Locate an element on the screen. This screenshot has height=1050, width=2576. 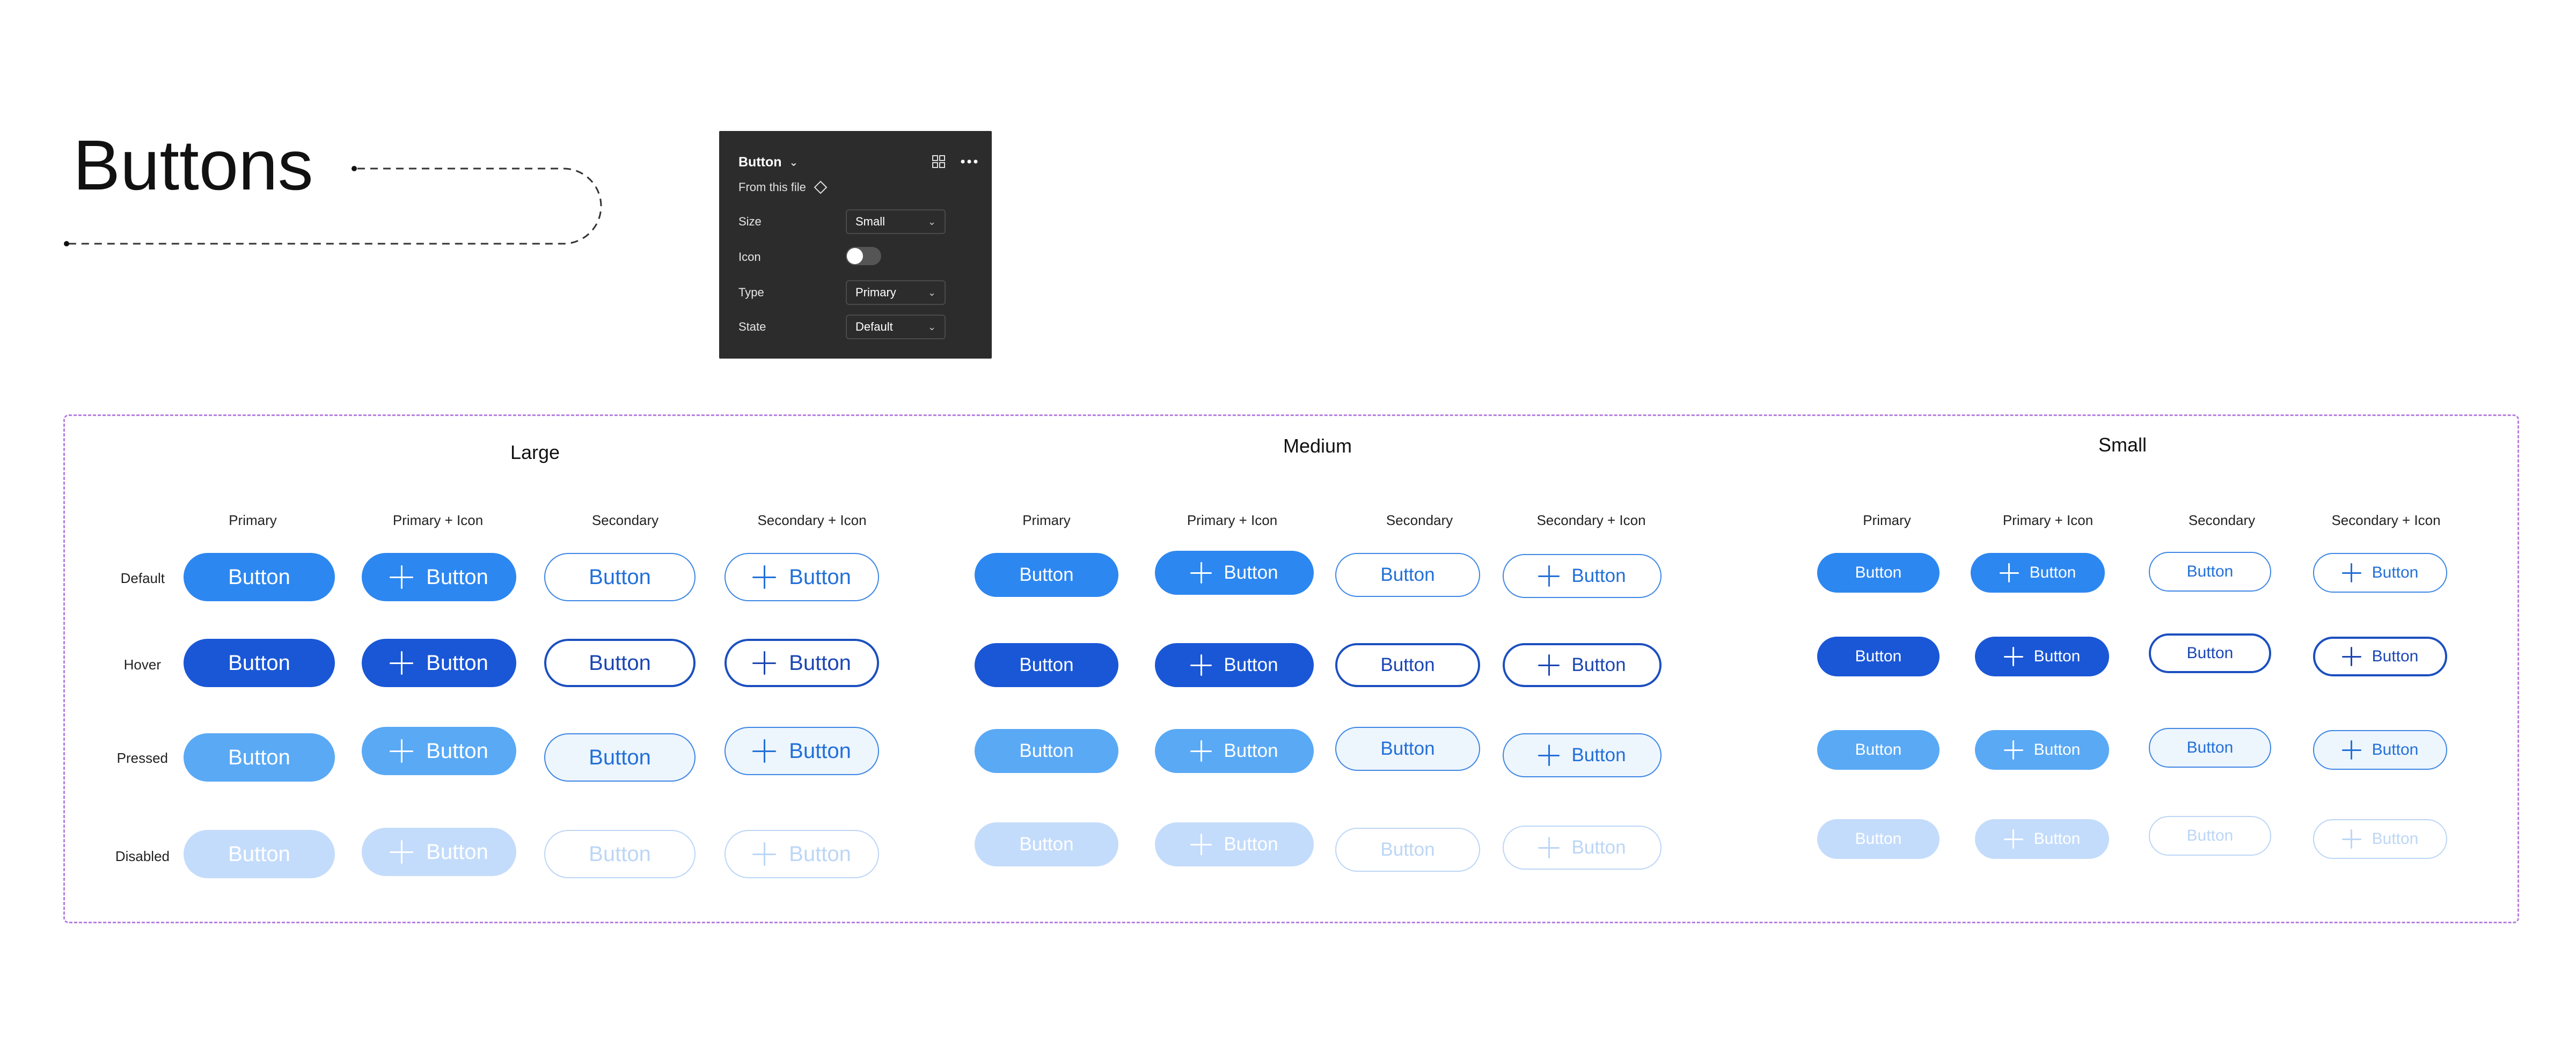
button-small-secondary-icon-default: Button is located at coordinates (2380, 573).